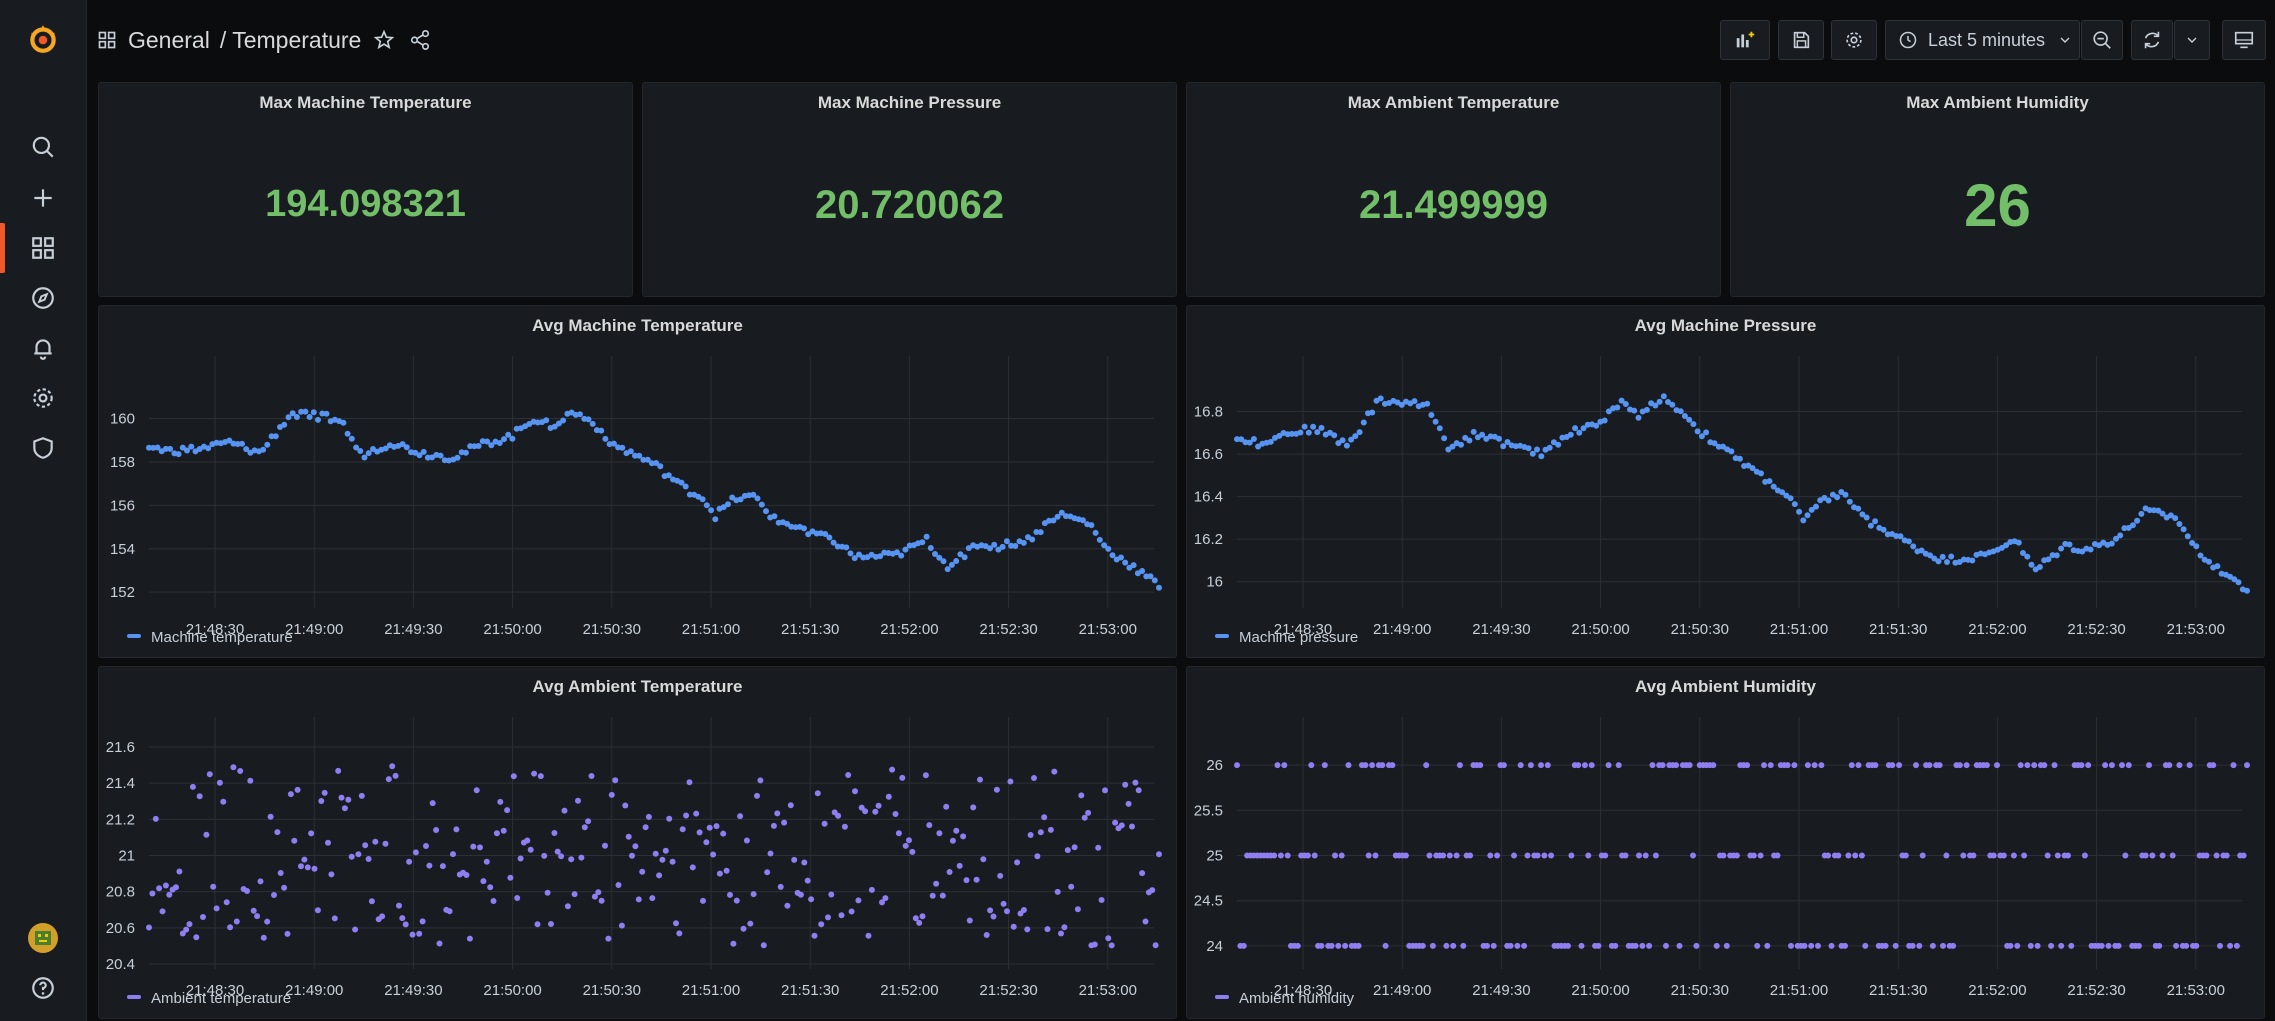 This screenshot has height=1021, width=2275. Describe the element at coordinates (1745, 40) in the screenshot. I see `add-panel-button` at that location.